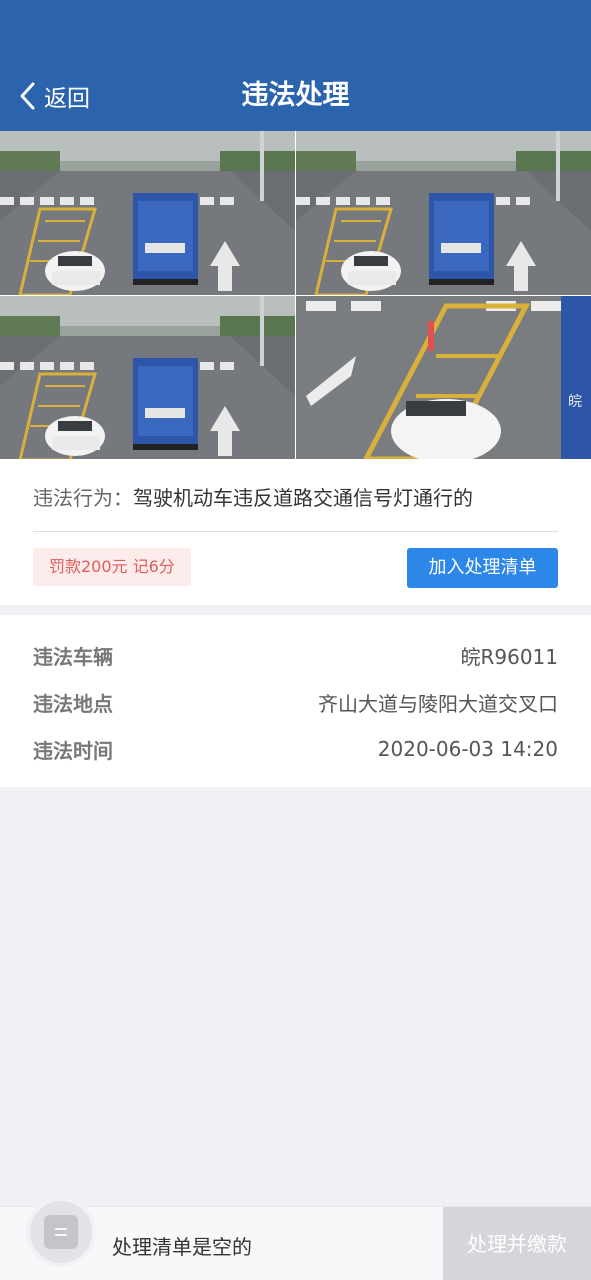 The width and height of the screenshot is (591, 1280). What do you see at coordinates (482, 568) in the screenshot?
I see `add-to-list-button: 加入处理清单` at bounding box center [482, 568].